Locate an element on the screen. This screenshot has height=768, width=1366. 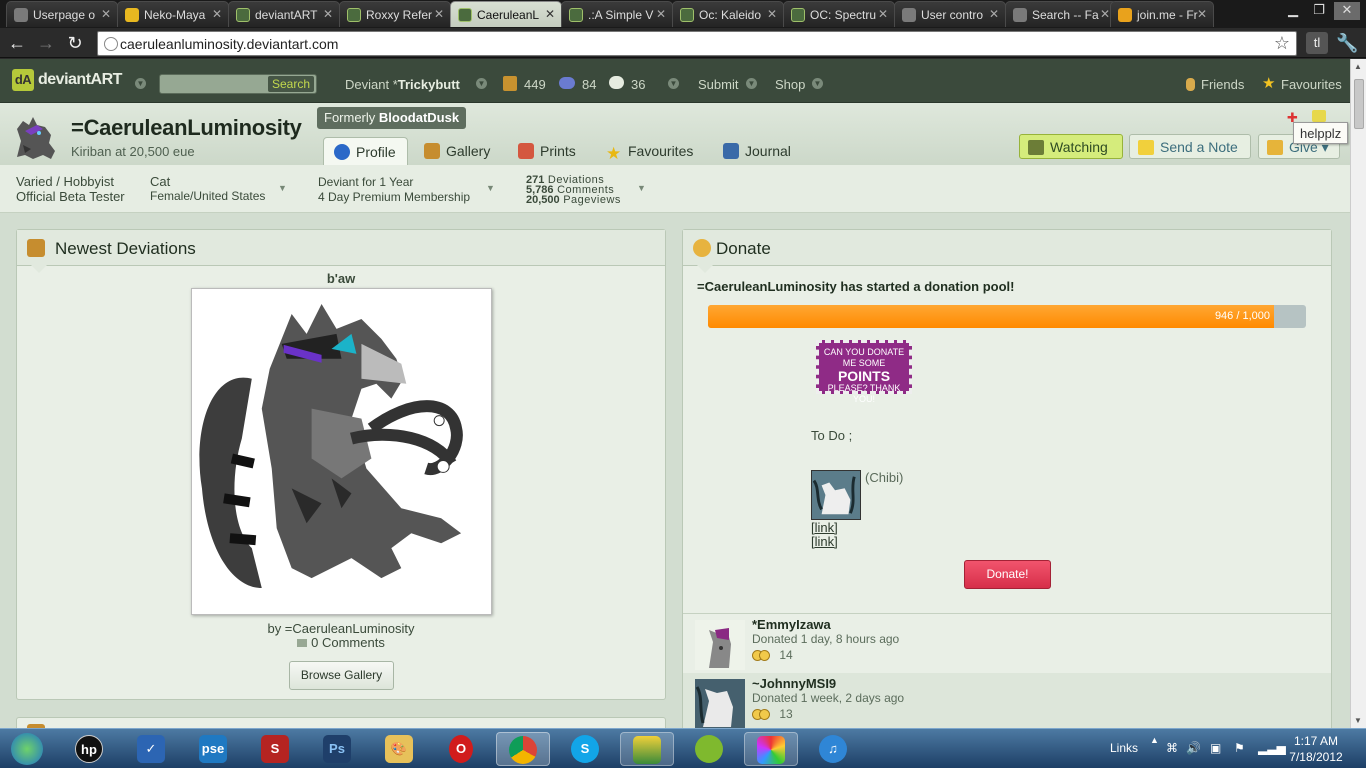
tab-profile: Profile is located at coordinates (365, 151).